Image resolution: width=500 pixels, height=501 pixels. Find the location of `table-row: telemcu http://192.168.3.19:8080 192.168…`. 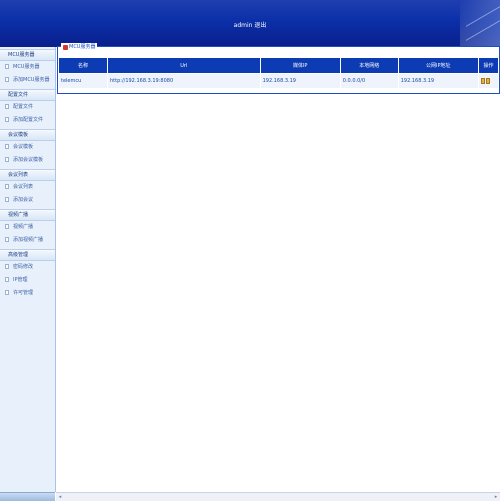

table-row: telemcu http://192.168.3.19:8080 192.168… is located at coordinates (279, 81).